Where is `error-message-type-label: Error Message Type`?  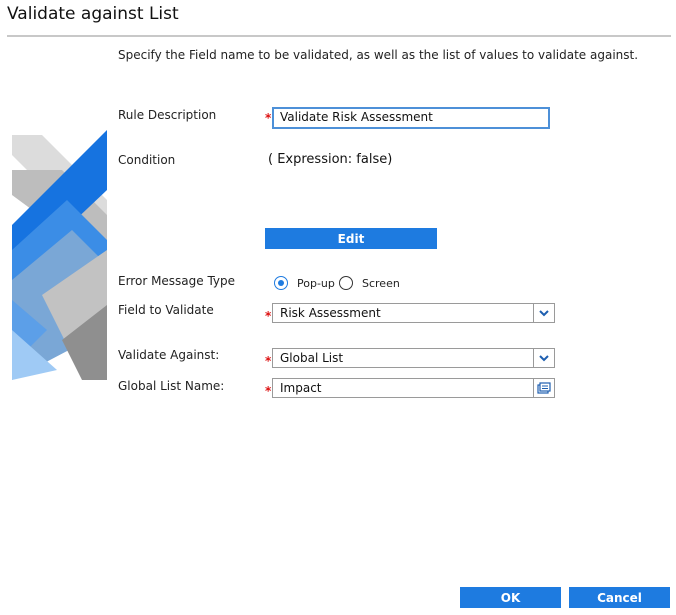 error-message-type-label: Error Message Type is located at coordinates (177, 281).